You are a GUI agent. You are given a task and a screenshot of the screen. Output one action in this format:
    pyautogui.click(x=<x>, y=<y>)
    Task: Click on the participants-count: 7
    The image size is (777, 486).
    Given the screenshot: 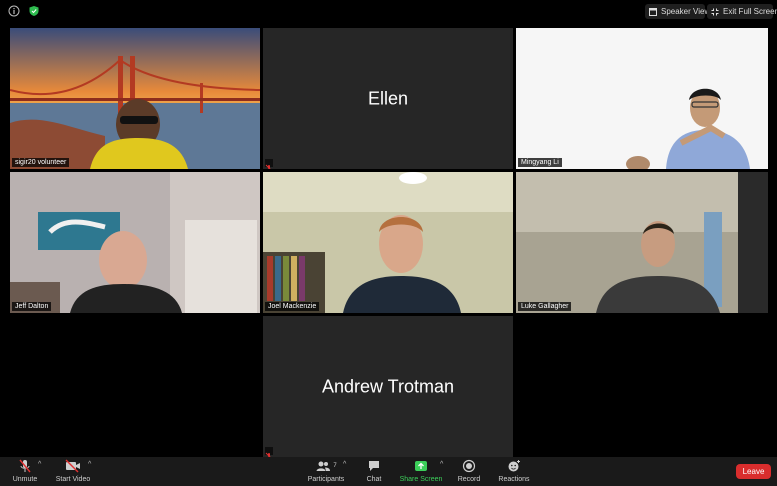 What is the action you would take?
    pyautogui.click(x=335, y=466)
    